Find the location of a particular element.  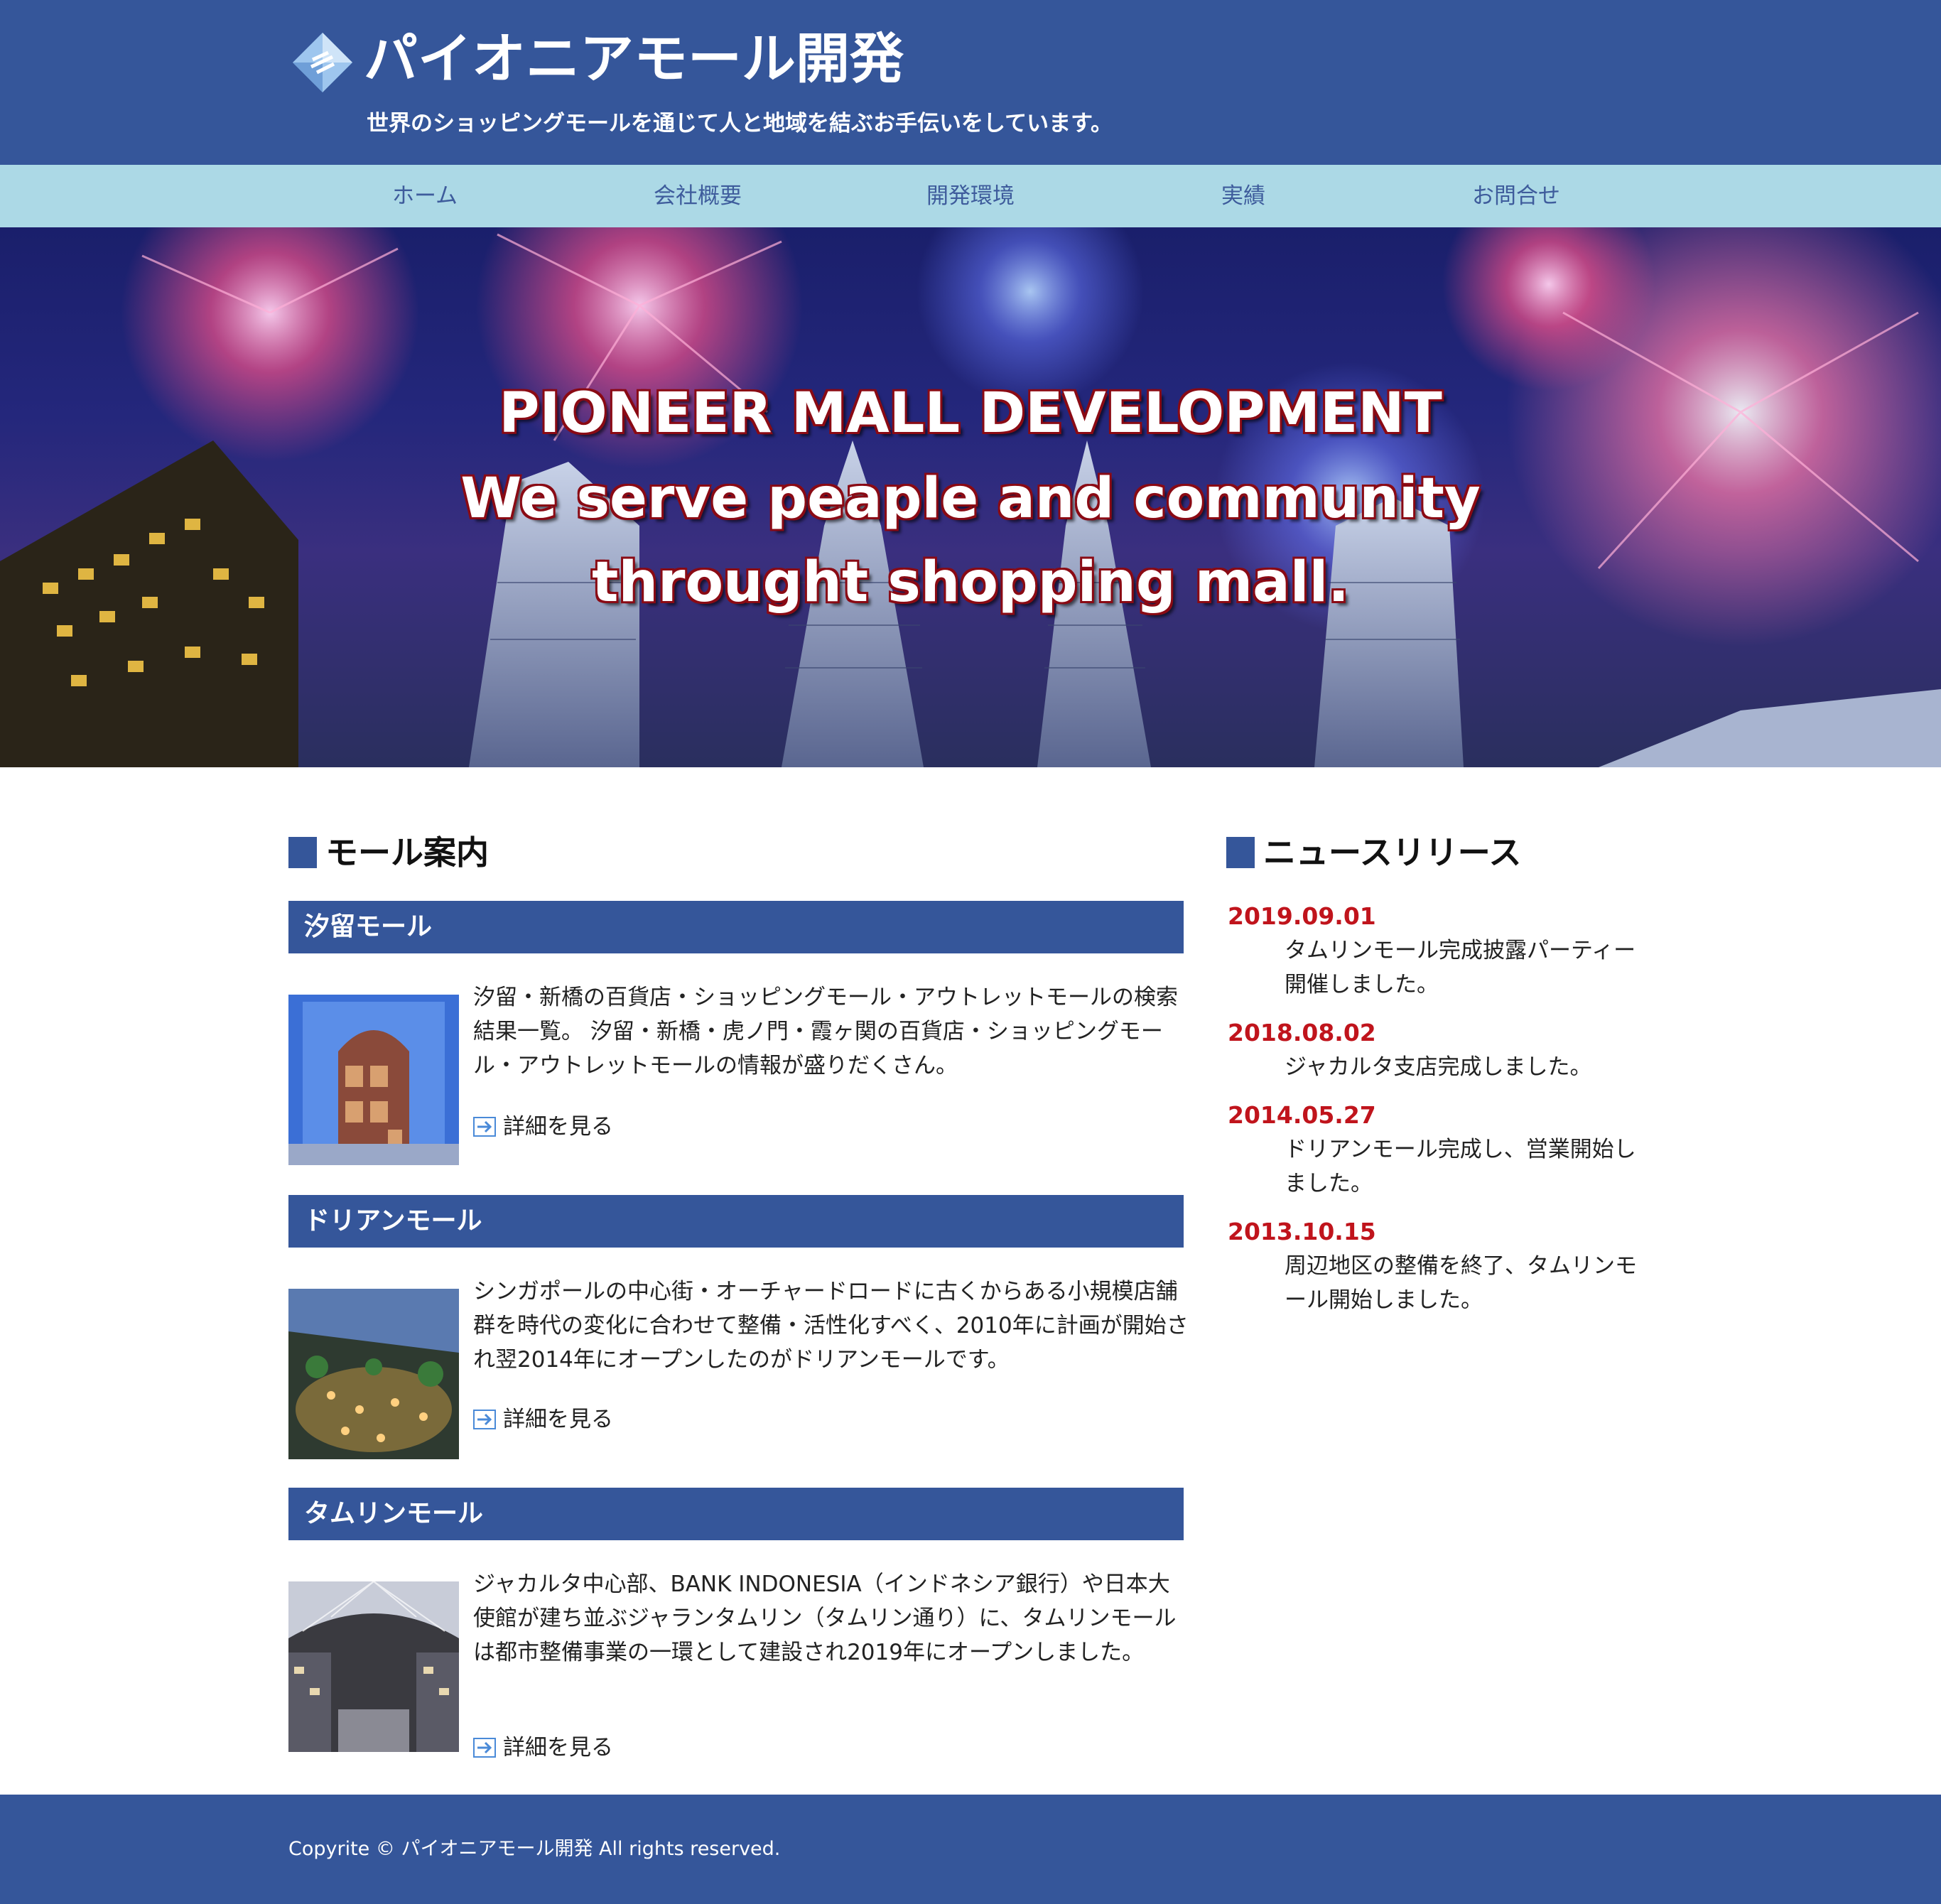

site-tagline: 世界のショッピングモールを通じて人と地域を結ぶお手伝いをしています。 is located at coordinates (740, 124).